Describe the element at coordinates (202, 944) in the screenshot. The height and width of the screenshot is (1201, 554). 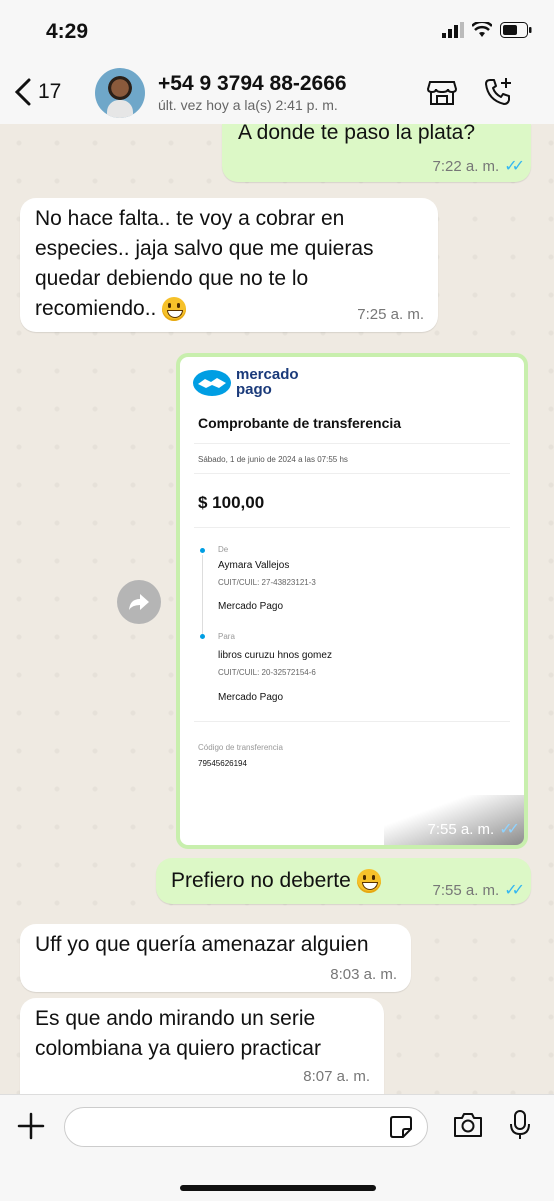
I see `message-text: Uff yo que quería amenazar alguien` at that location.